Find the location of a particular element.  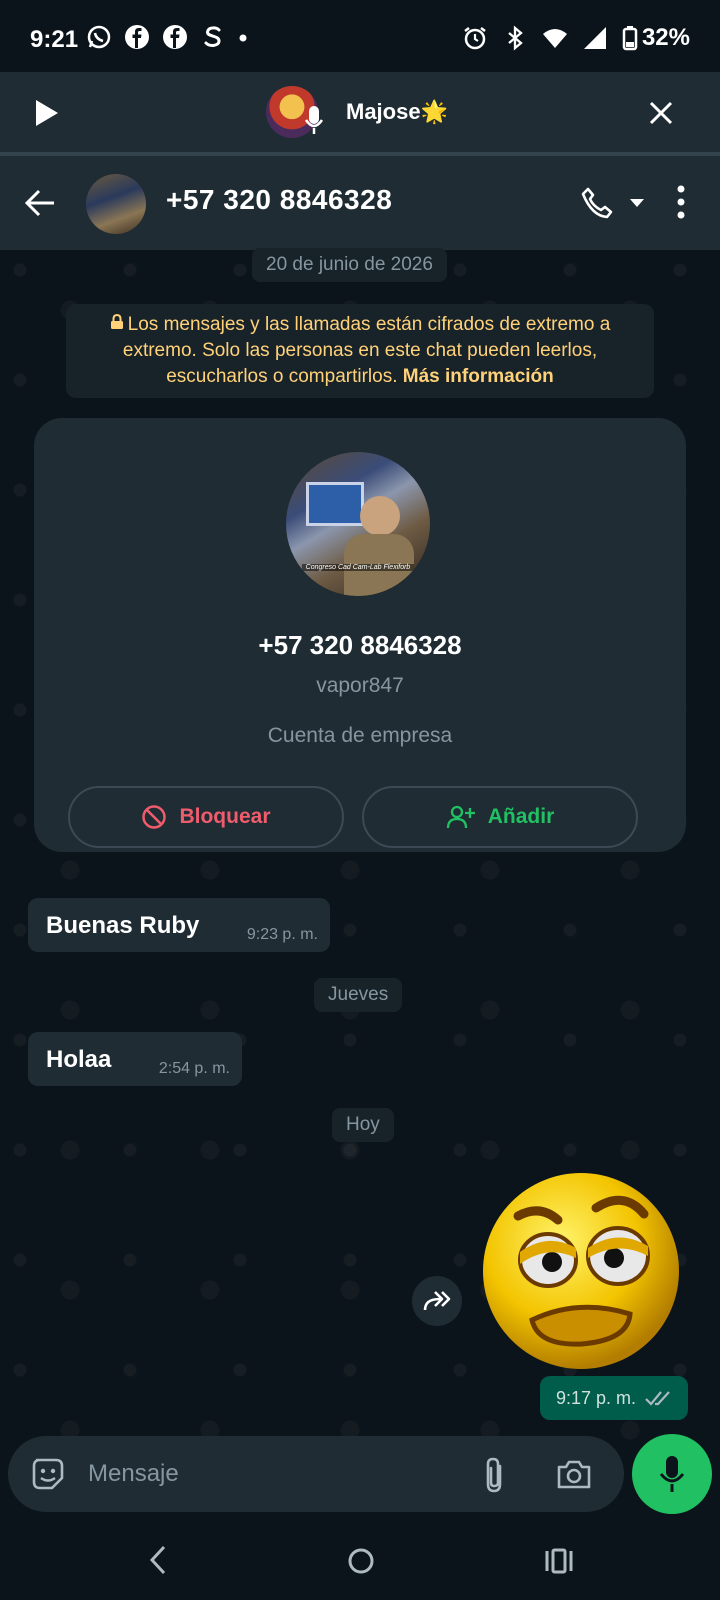

more-options-icon is located at coordinates (681, 202).